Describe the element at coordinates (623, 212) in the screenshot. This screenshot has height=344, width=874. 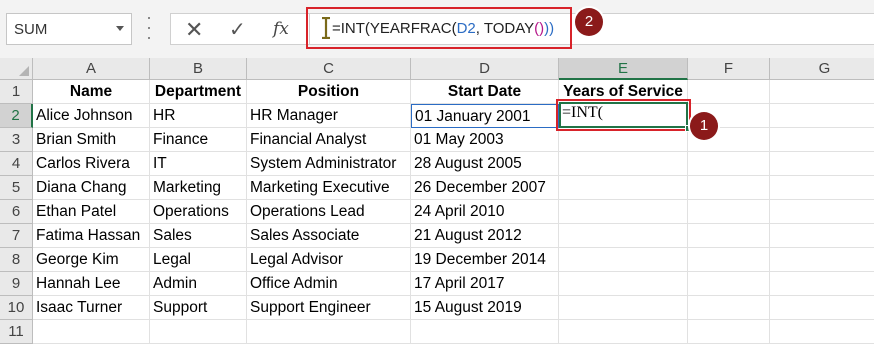
I see `cell-e6` at that location.